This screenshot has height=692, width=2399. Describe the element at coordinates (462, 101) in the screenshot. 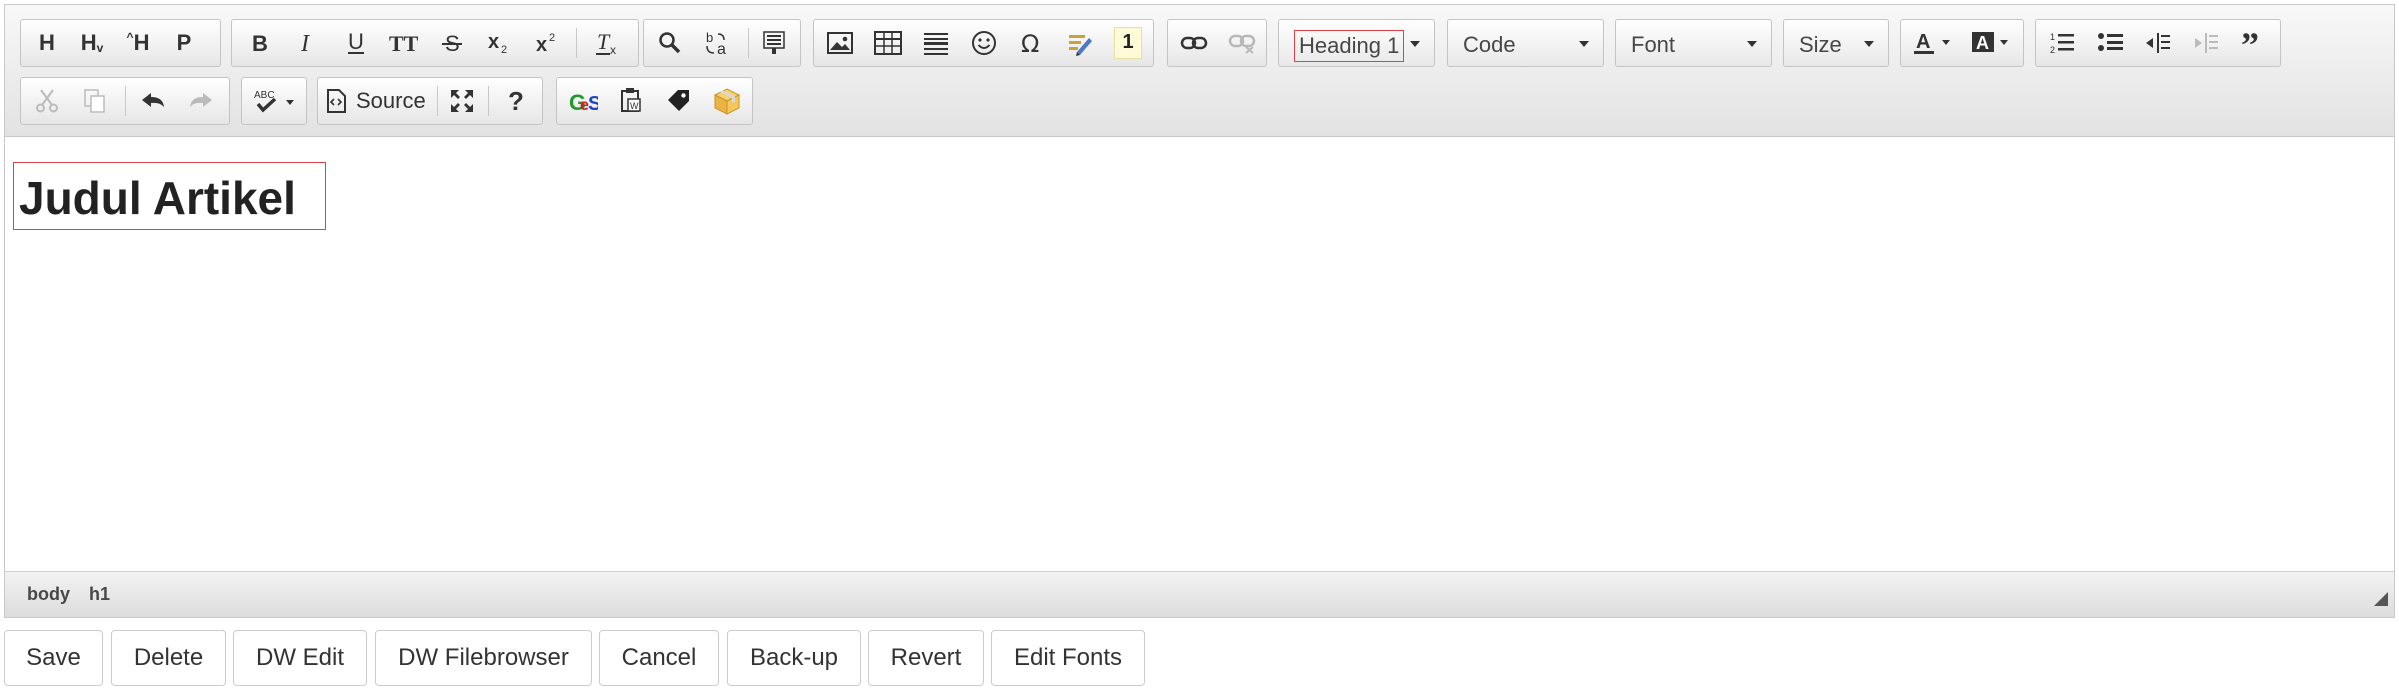

I see `maximize-button` at that location.